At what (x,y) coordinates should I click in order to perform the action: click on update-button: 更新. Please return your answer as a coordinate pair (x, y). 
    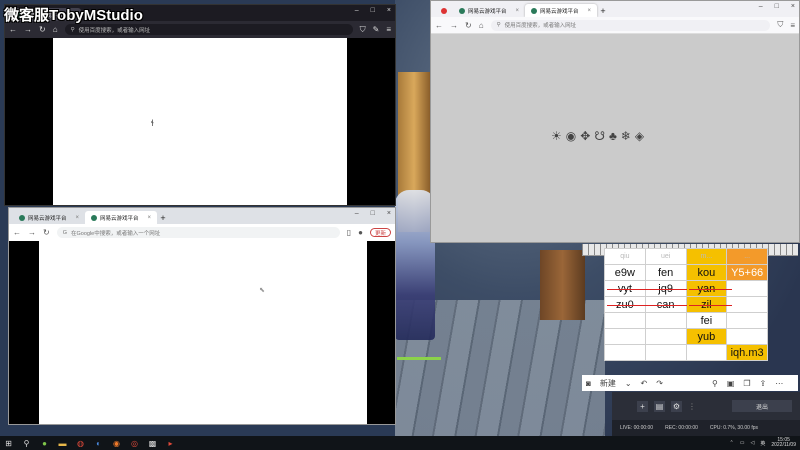
    Looking at the image, I should click on (380, 232).